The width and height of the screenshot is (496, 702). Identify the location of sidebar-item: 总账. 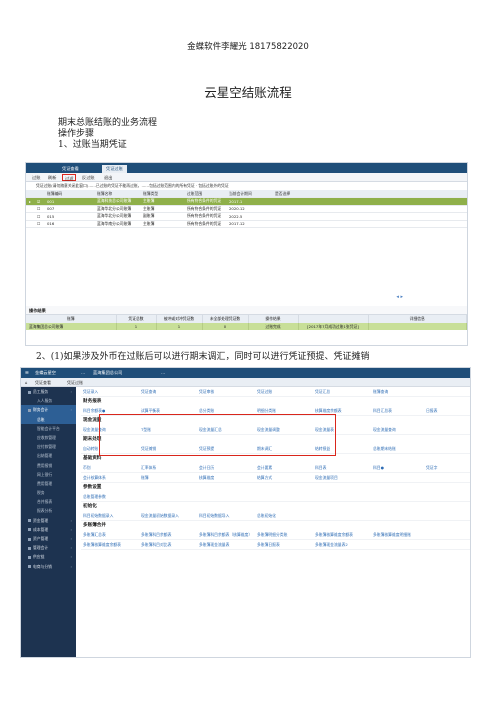
(48, 419).